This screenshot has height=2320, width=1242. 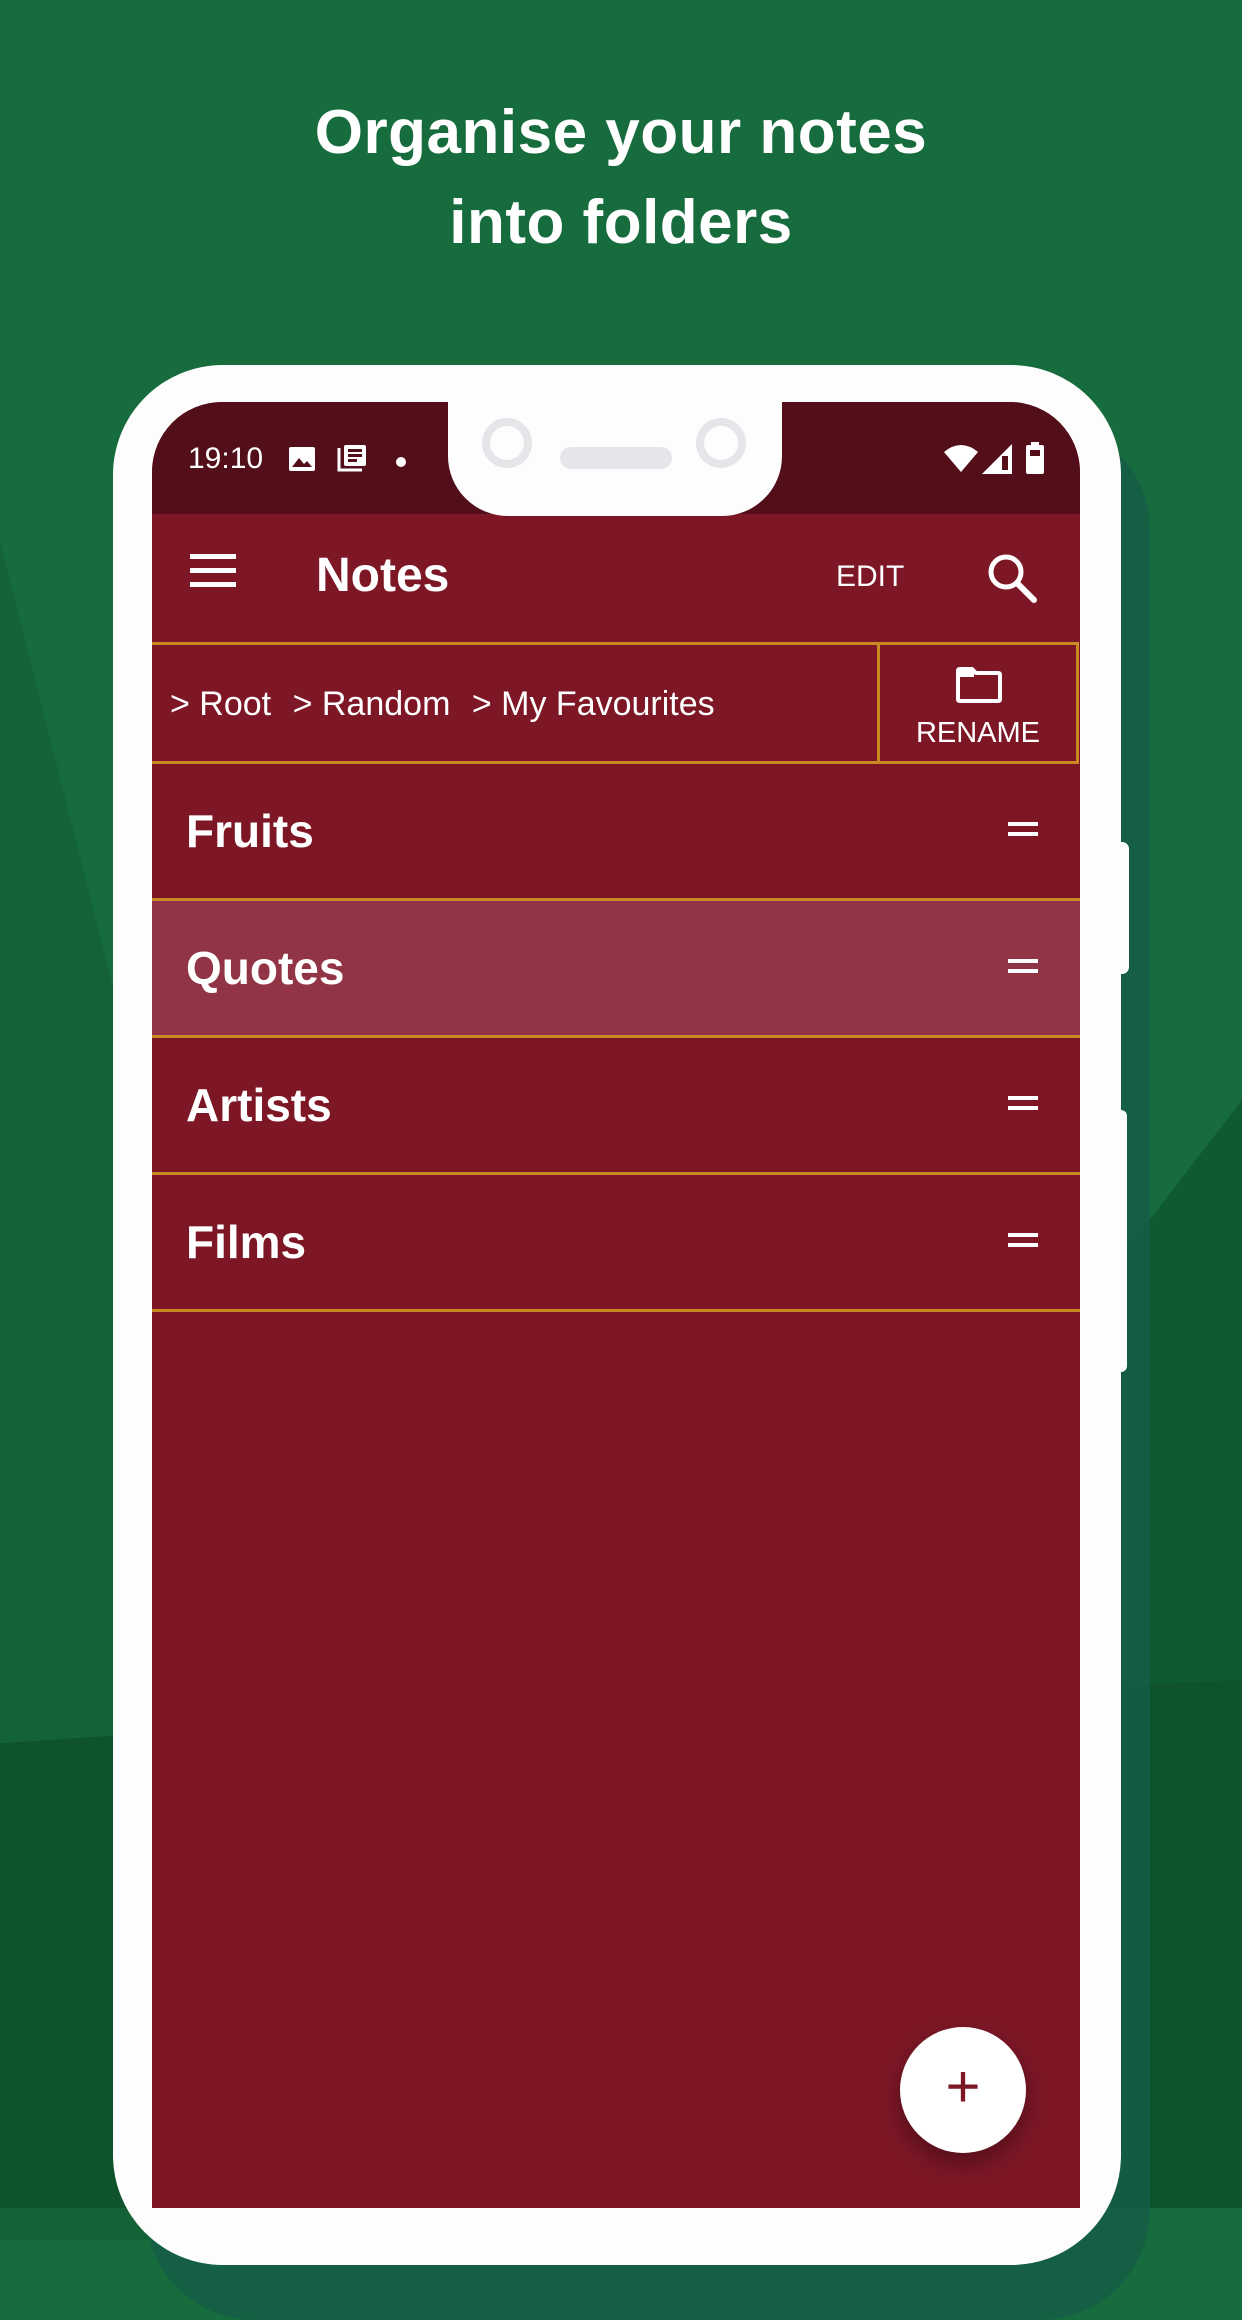 What do you see at coordinates (961, 460) in the screenshot?
I see `wifi-icon` at bounding box center [961, 460].